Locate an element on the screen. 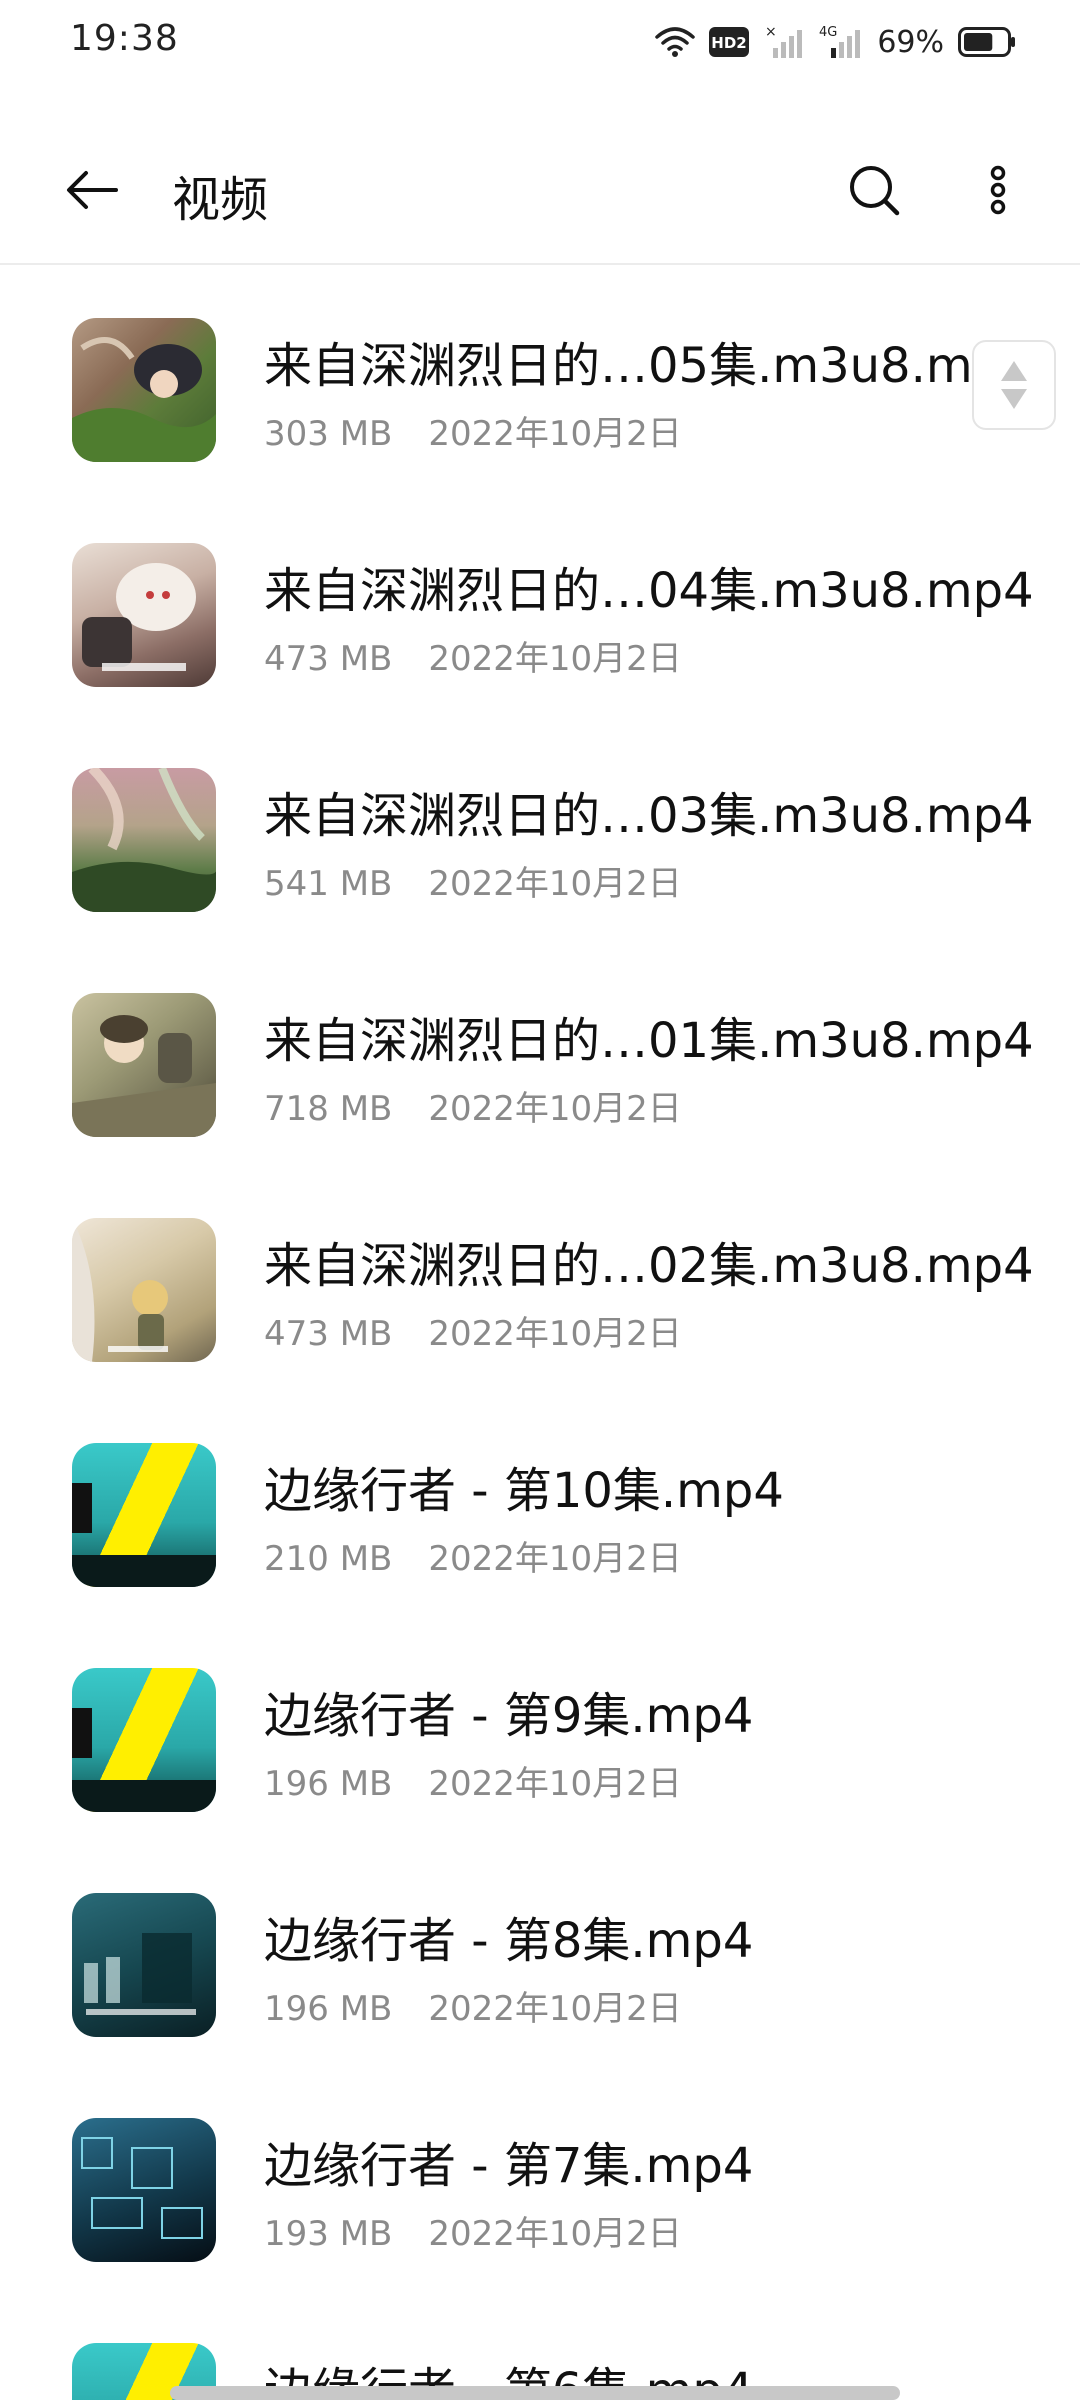  home-indicator is located at coordinates (535, 2393).